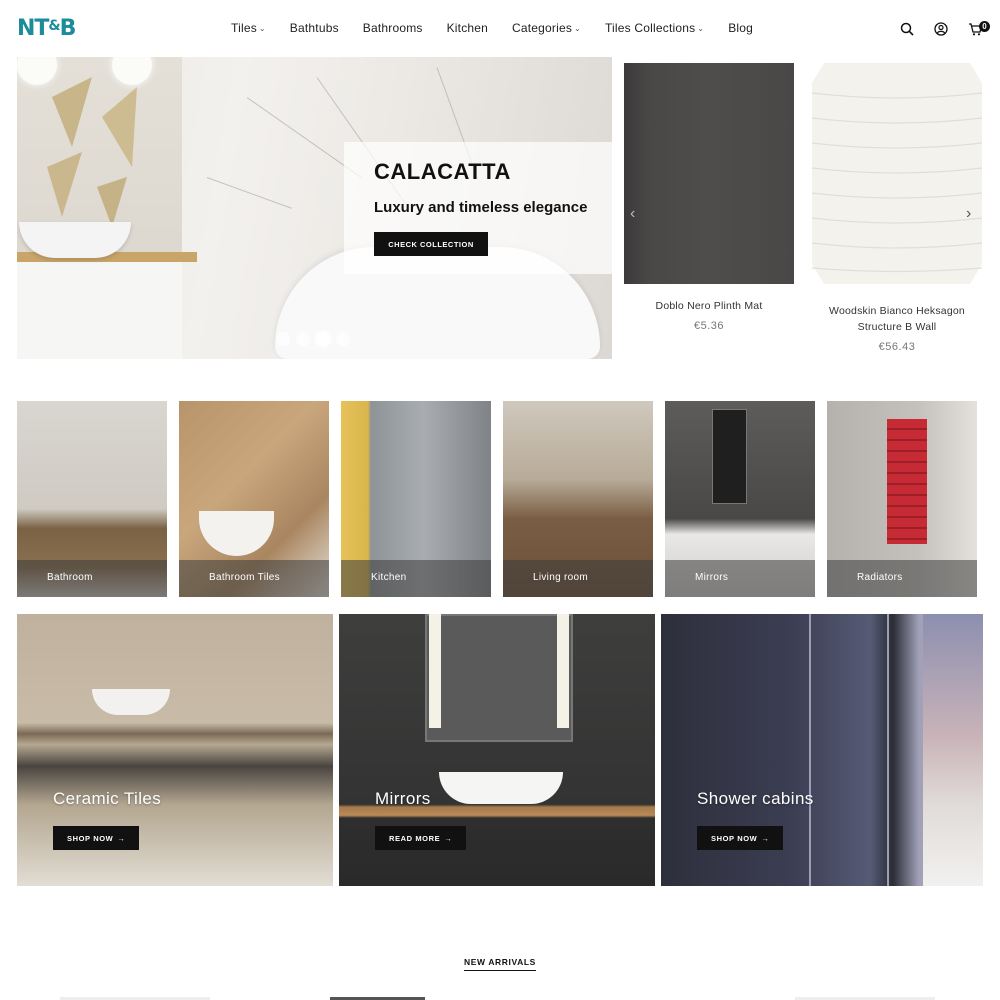 The width and height of the screenshot is (1000, 1000). Describe the element at coordinates (729, 456) in the screenshot. I see `tile-mirror` at that location.